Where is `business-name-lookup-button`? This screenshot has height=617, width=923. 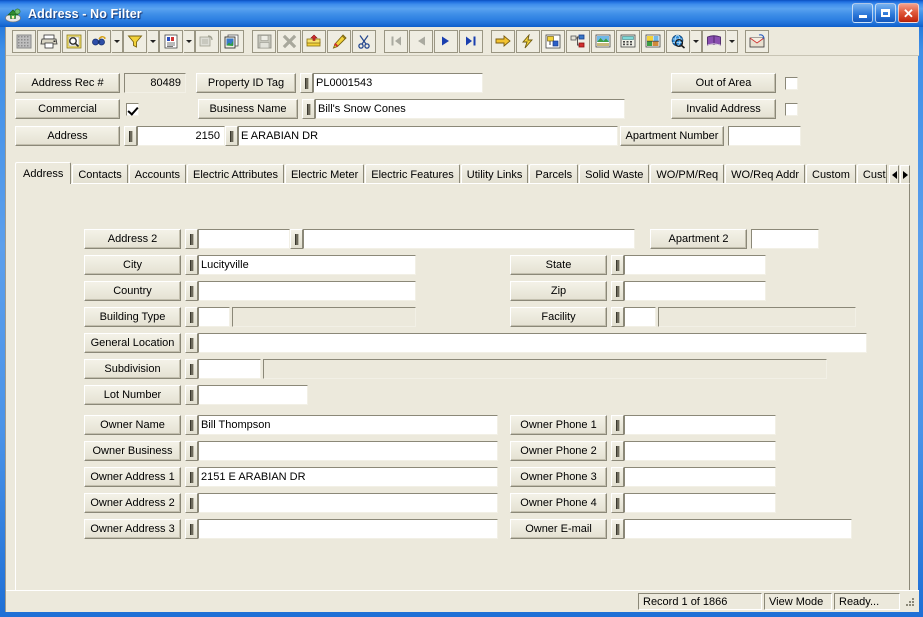 business-name-lookup-button is located at coordinates (308, 109).